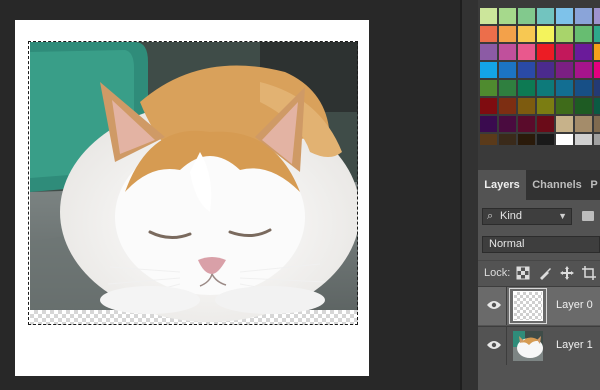 Image resolution: width=600 pixels, height=390 pixels. Describe the element at coordinates (574, 345) in the screenshot. I see `layer-name: Layer 1` at that location.